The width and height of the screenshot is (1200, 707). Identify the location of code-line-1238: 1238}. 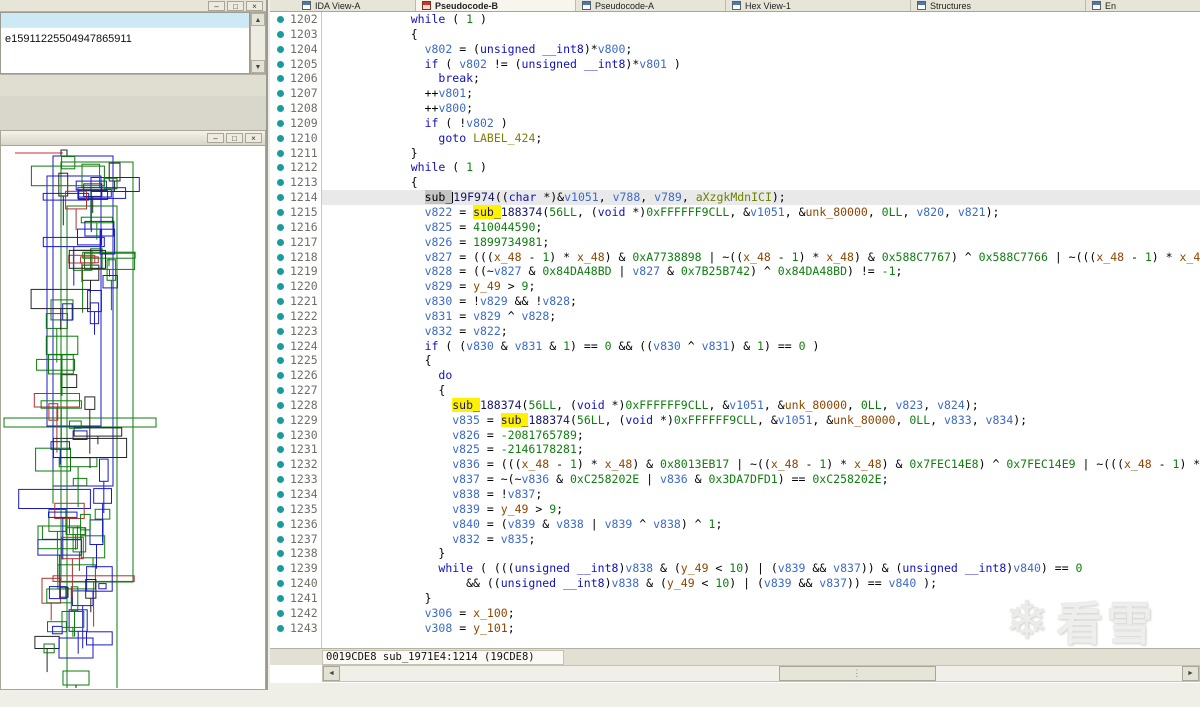
(735, 553).